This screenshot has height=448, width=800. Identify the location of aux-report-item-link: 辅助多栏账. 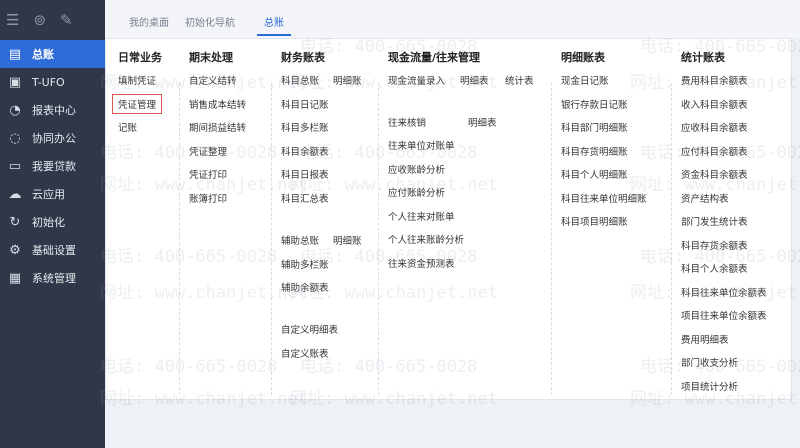
(305, 264).